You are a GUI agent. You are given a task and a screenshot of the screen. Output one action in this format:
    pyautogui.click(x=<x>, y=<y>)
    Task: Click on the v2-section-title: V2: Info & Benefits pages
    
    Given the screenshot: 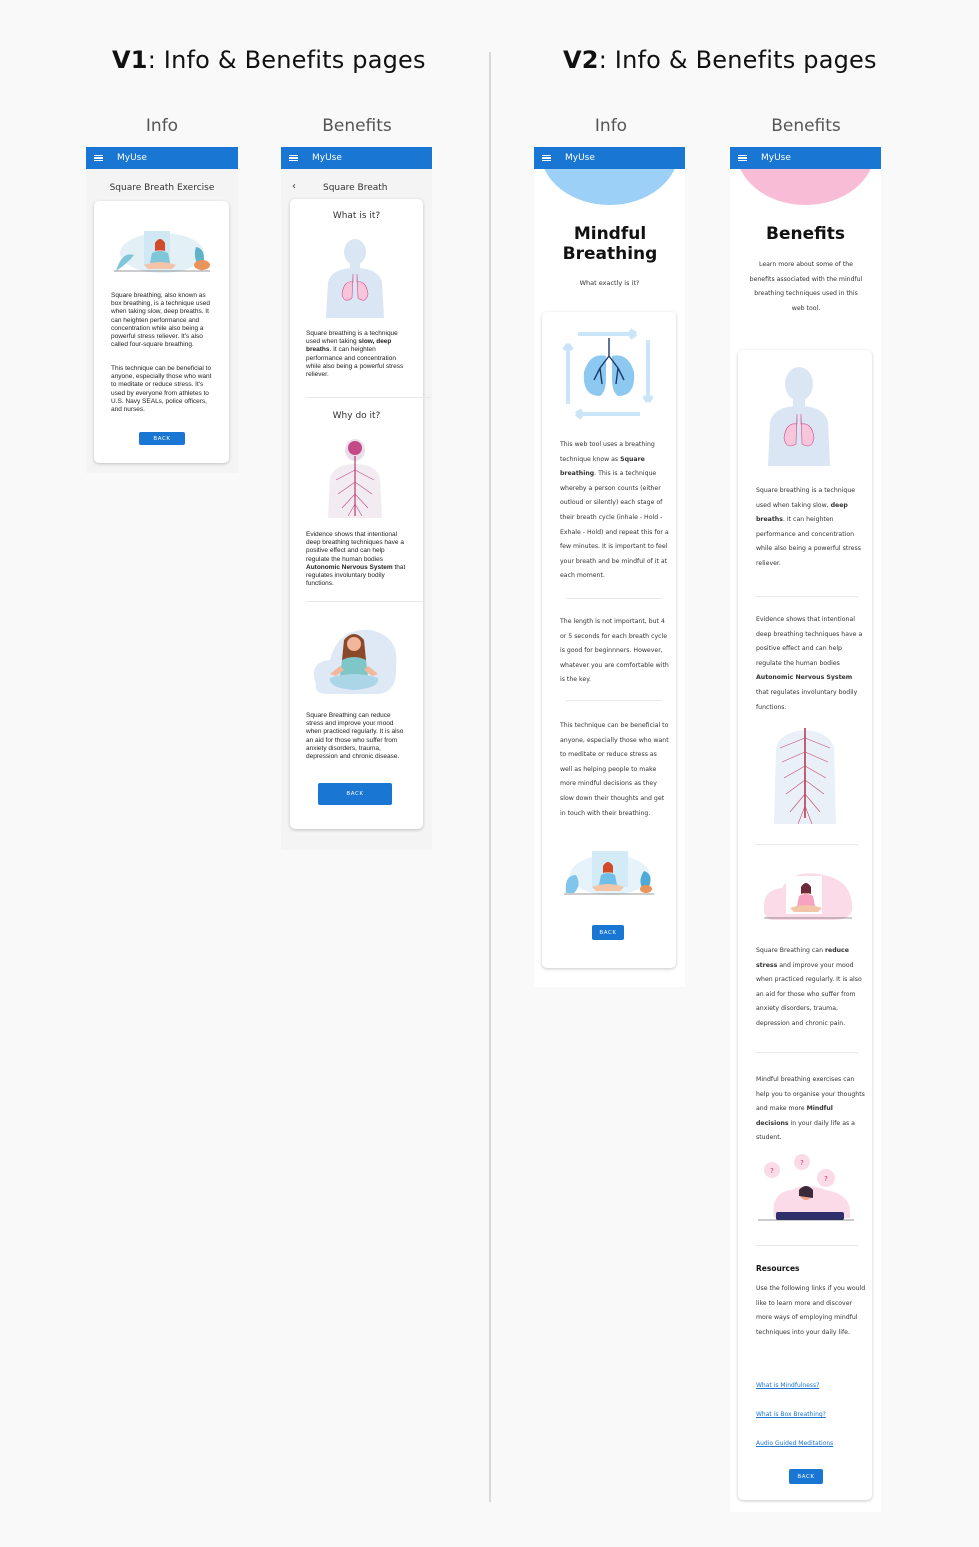 What is the action you would take?
    pyautogui.click(x=720, y=60)
    